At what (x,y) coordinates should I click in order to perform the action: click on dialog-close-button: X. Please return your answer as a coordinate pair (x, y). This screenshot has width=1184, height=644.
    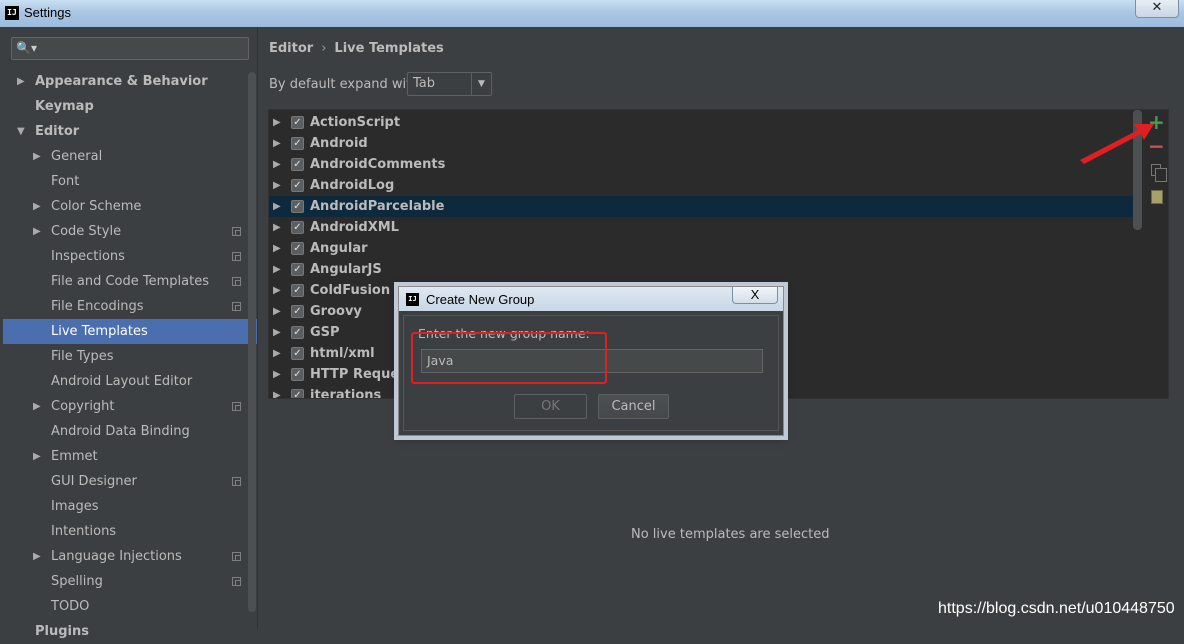
    Looking at the image, I should click on (755, 295).